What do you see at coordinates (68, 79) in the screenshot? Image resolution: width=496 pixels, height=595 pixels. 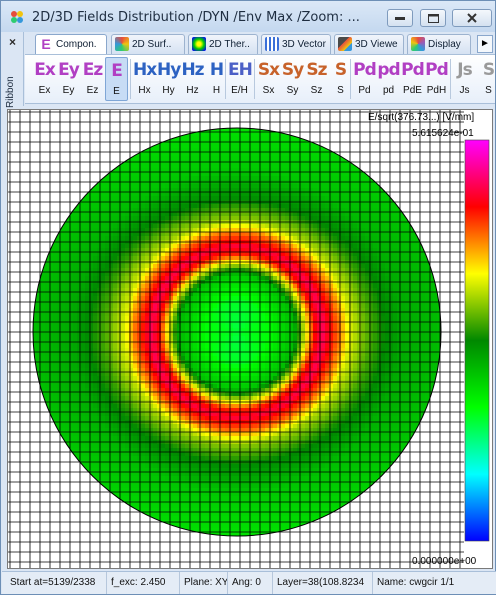 I see `field-button-ey: Ey Ey` at bounding box center [68, 79].